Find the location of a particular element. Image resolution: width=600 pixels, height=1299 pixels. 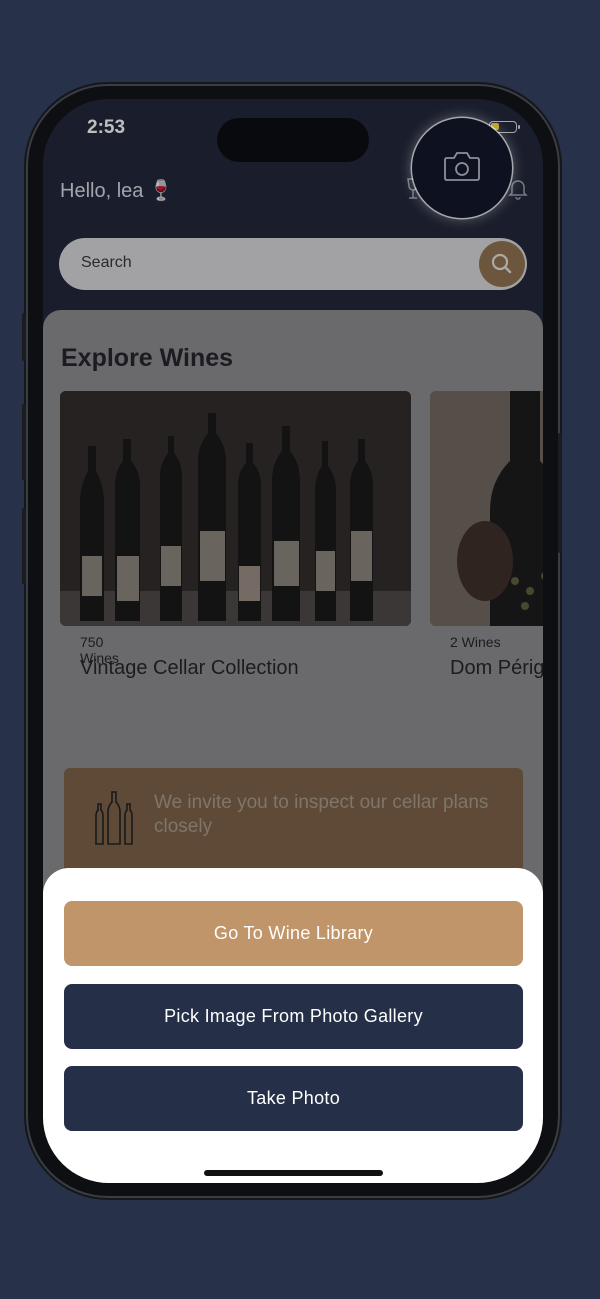

section-title: Explore Wines is located at coordinates (147, 358).